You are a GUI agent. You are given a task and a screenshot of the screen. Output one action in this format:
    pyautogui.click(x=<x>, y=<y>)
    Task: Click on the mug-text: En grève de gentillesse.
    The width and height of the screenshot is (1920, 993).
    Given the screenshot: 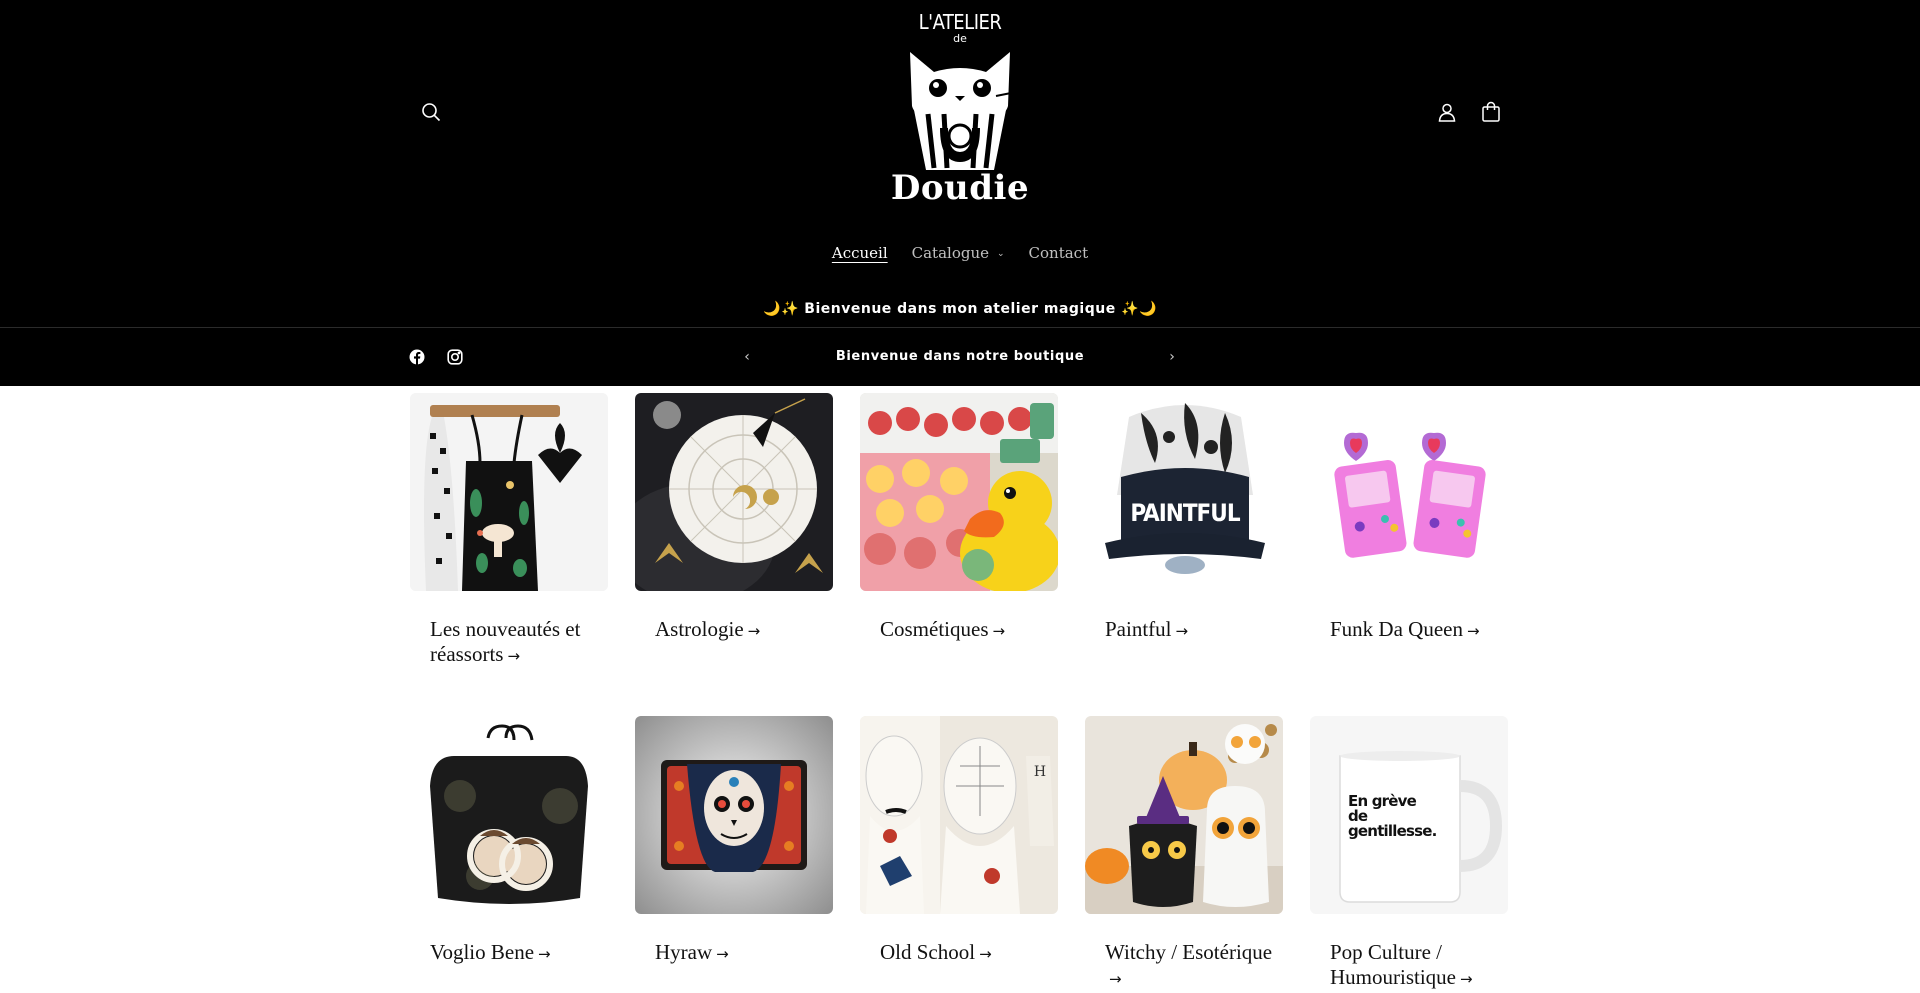 What is the action you would take?
    pyautogui.click(x=1392, y=816)
    